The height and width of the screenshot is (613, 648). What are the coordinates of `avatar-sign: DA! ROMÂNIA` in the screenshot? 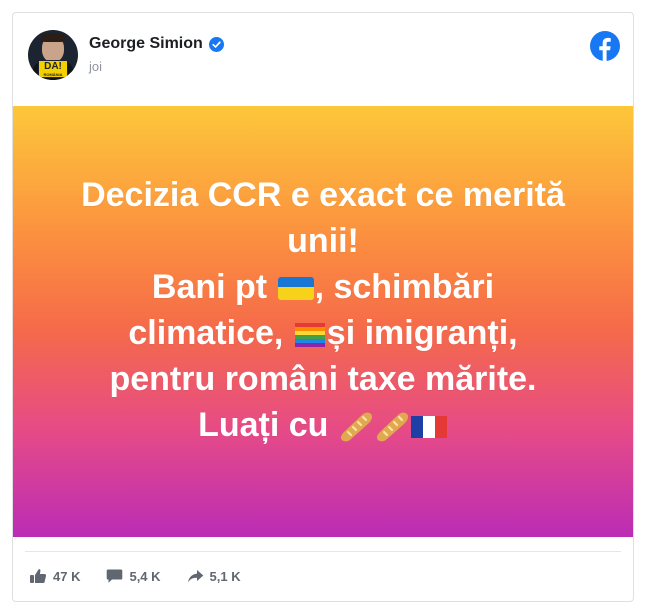 It's located at (53, 69).